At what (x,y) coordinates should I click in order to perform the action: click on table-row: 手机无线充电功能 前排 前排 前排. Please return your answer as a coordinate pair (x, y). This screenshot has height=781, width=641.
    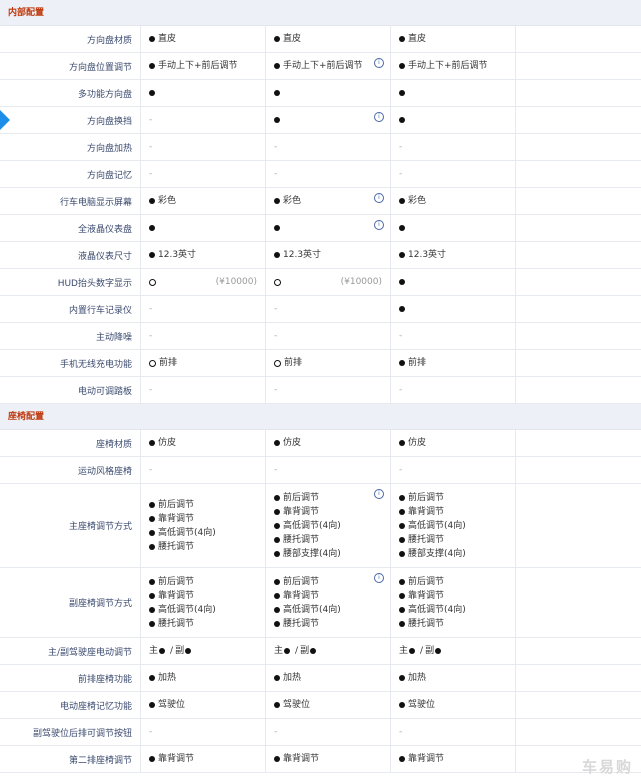
    Looking at the image, I should click on (320, 363).